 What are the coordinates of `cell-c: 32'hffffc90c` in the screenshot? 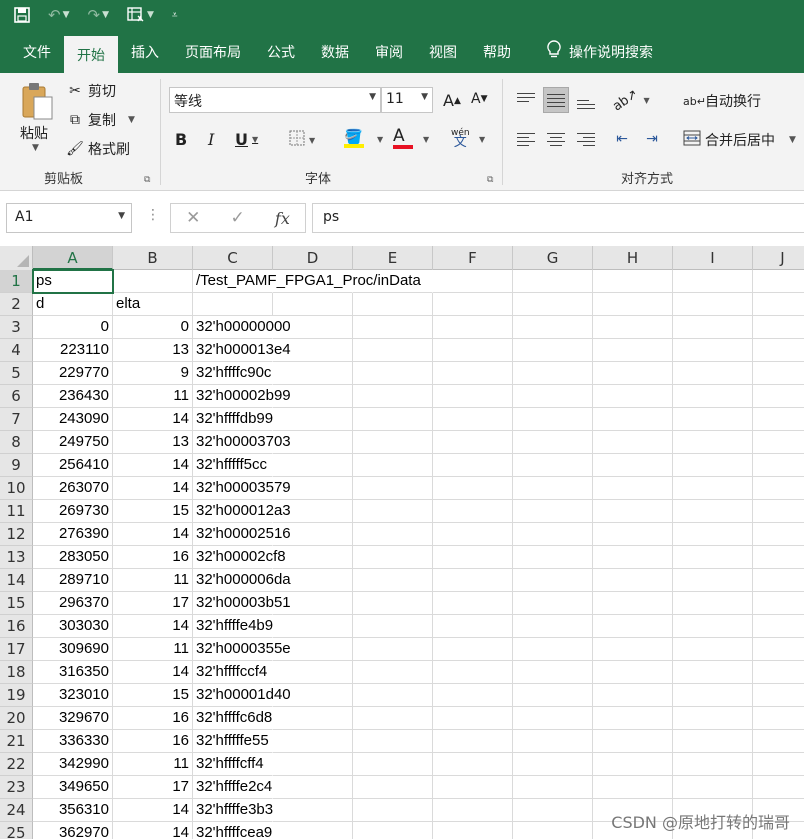 It's located at (233, 373).